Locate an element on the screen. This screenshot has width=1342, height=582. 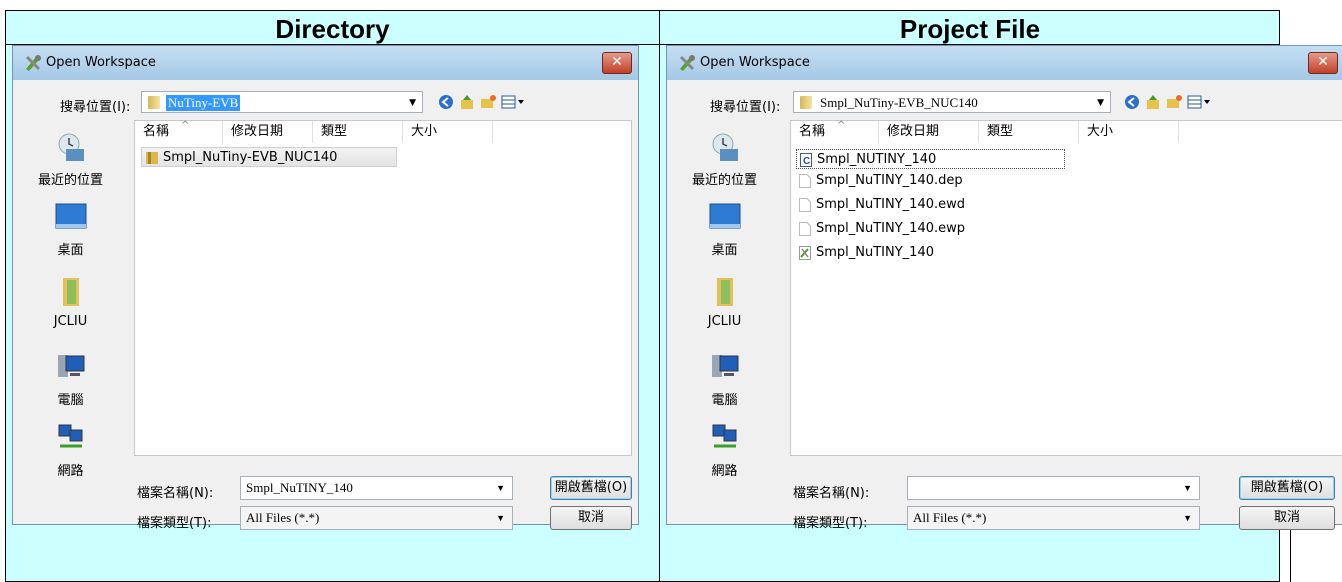
look-in-combo: NuTiny-EVB ▼ is located at coordinates (282, 102).